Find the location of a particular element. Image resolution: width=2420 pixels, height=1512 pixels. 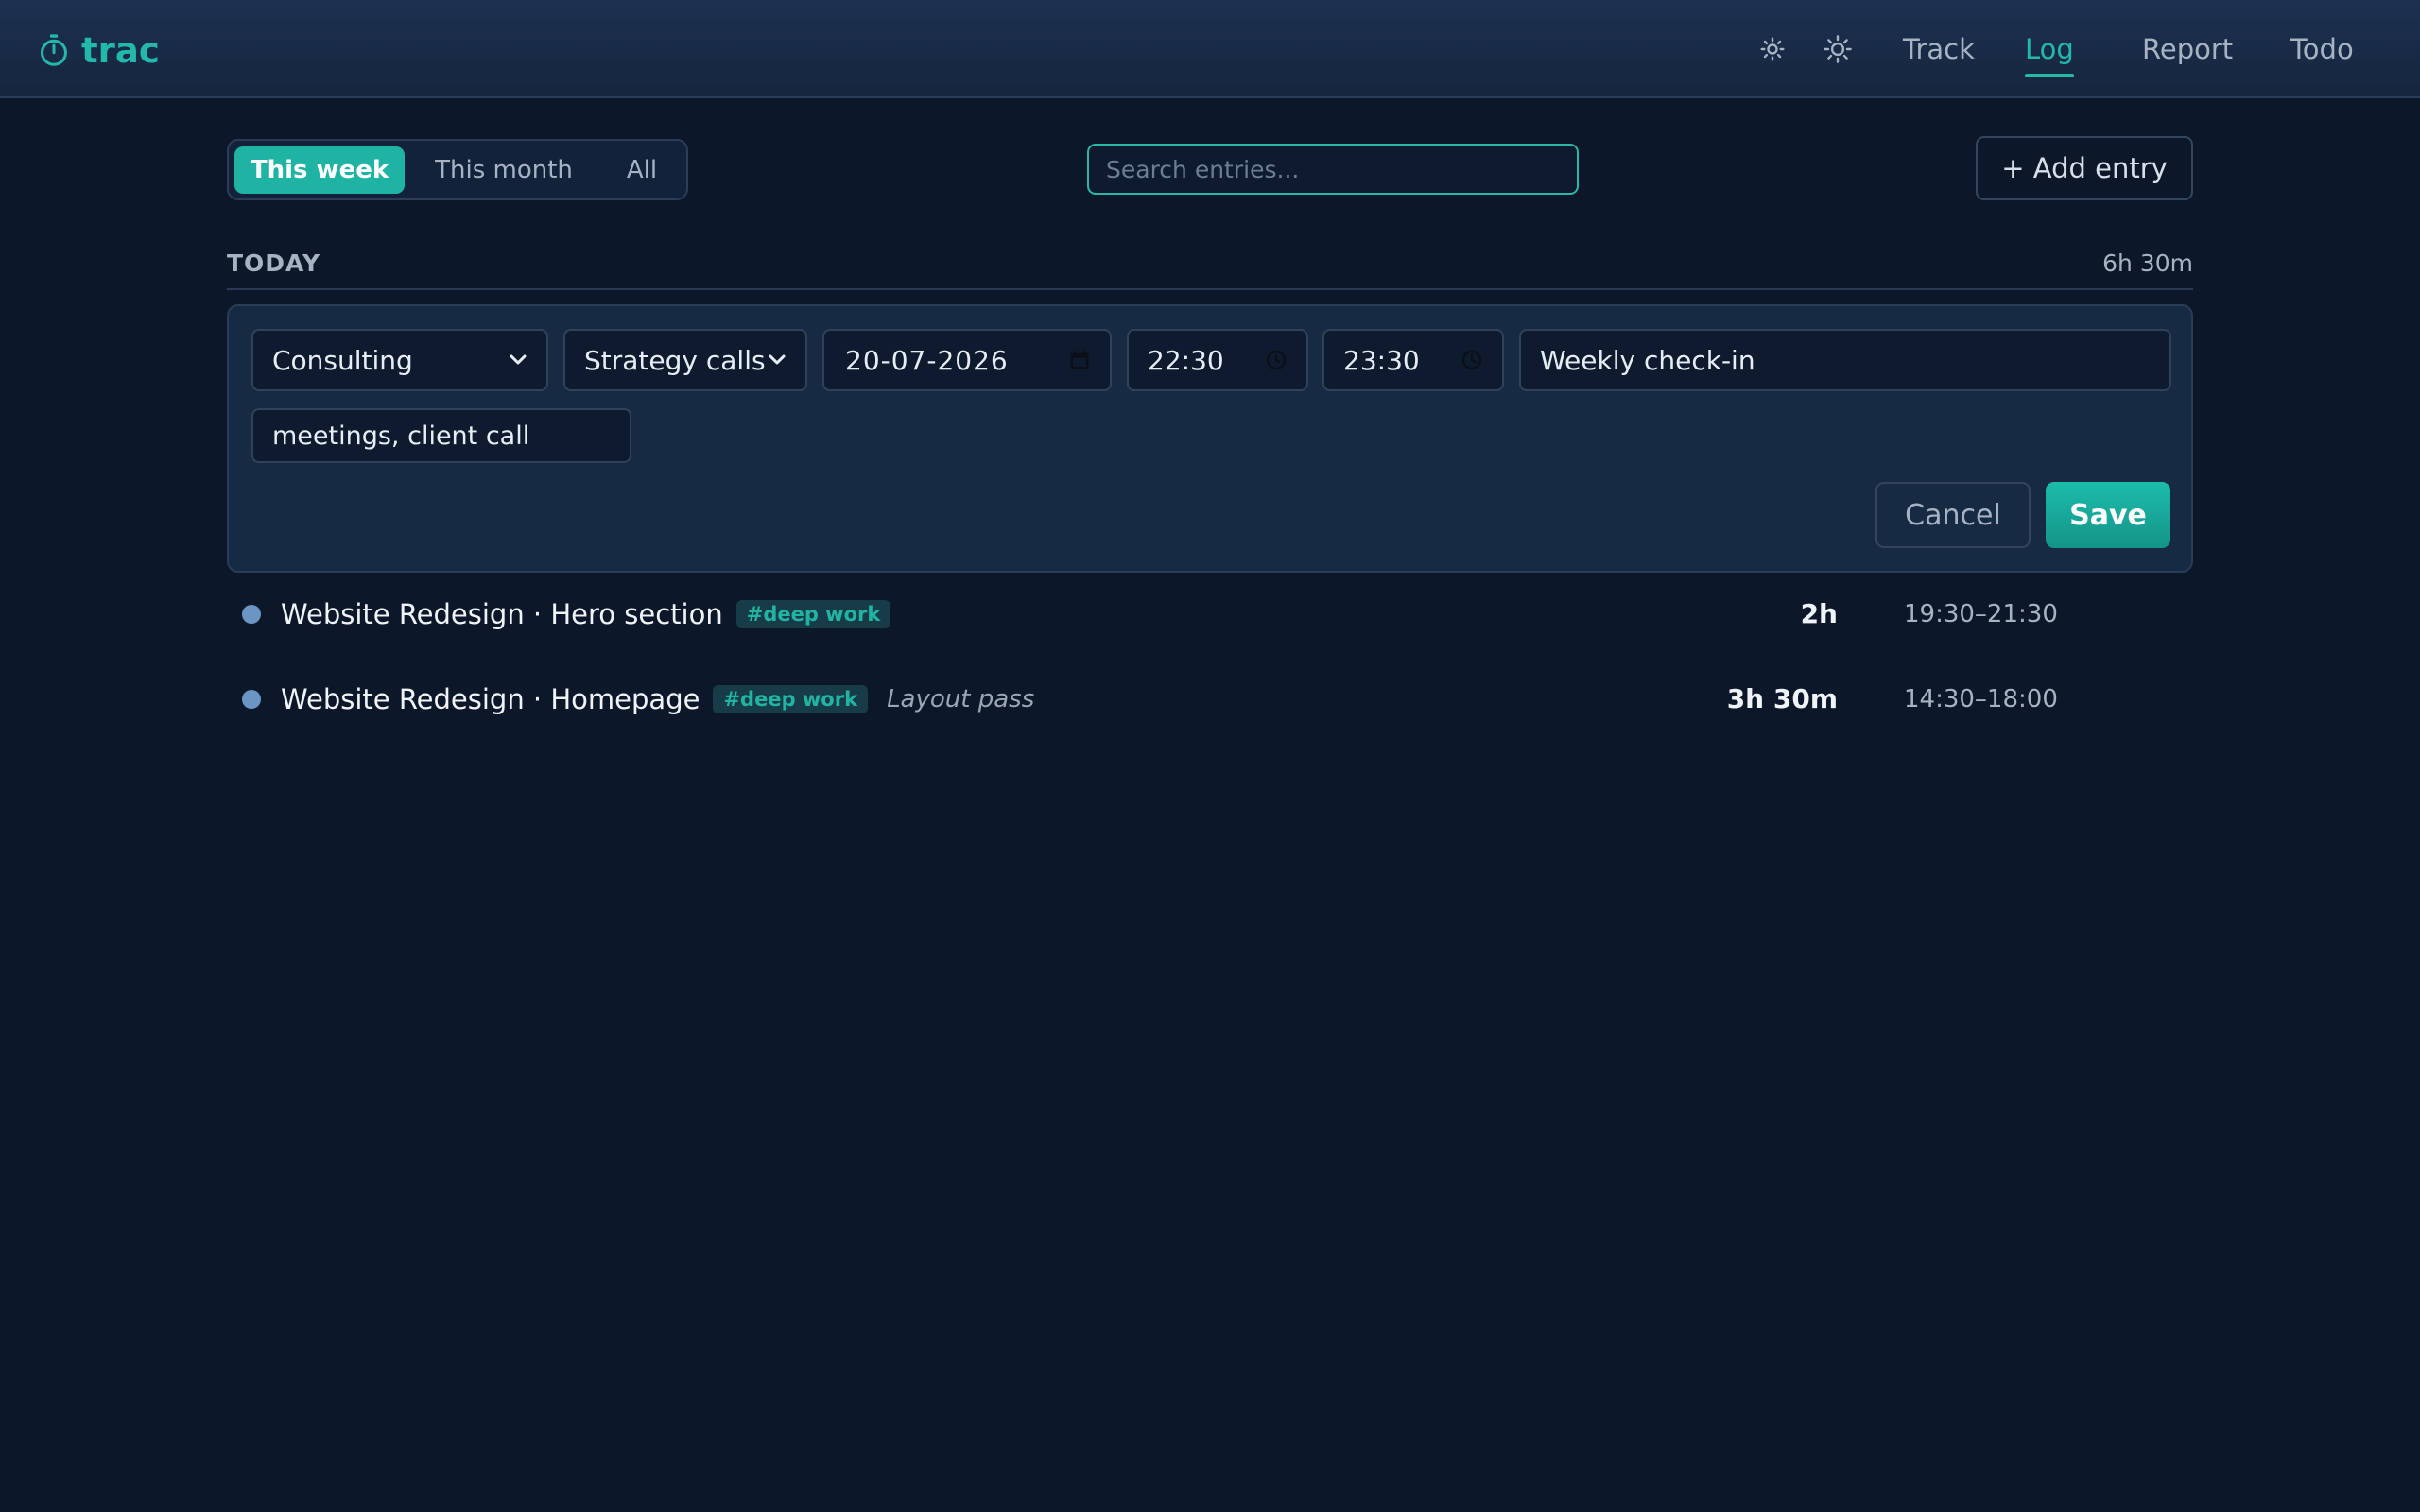

nav-report: Report is located at coordinates (2187, 52).